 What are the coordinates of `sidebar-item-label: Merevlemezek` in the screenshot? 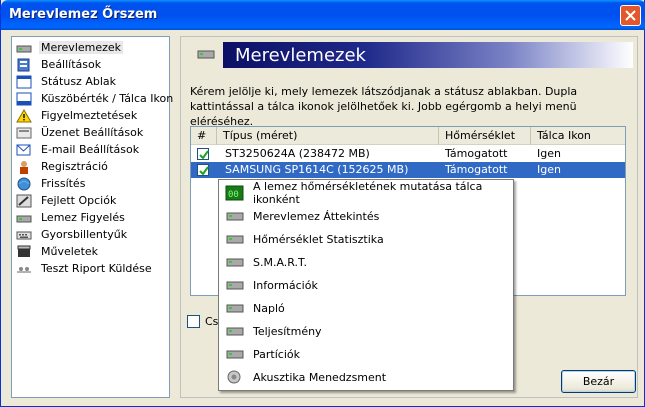 It's located at (81, 47).